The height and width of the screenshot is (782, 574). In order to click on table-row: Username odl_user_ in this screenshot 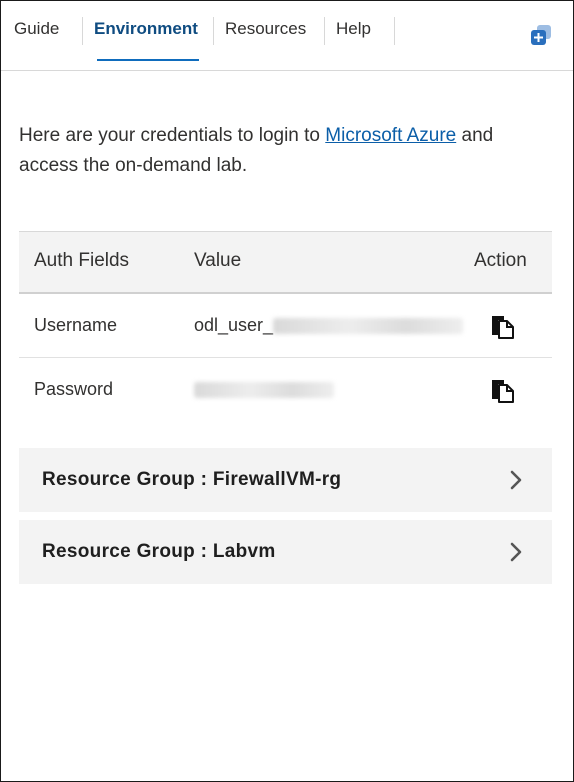, I will do `click(285, 326)`.